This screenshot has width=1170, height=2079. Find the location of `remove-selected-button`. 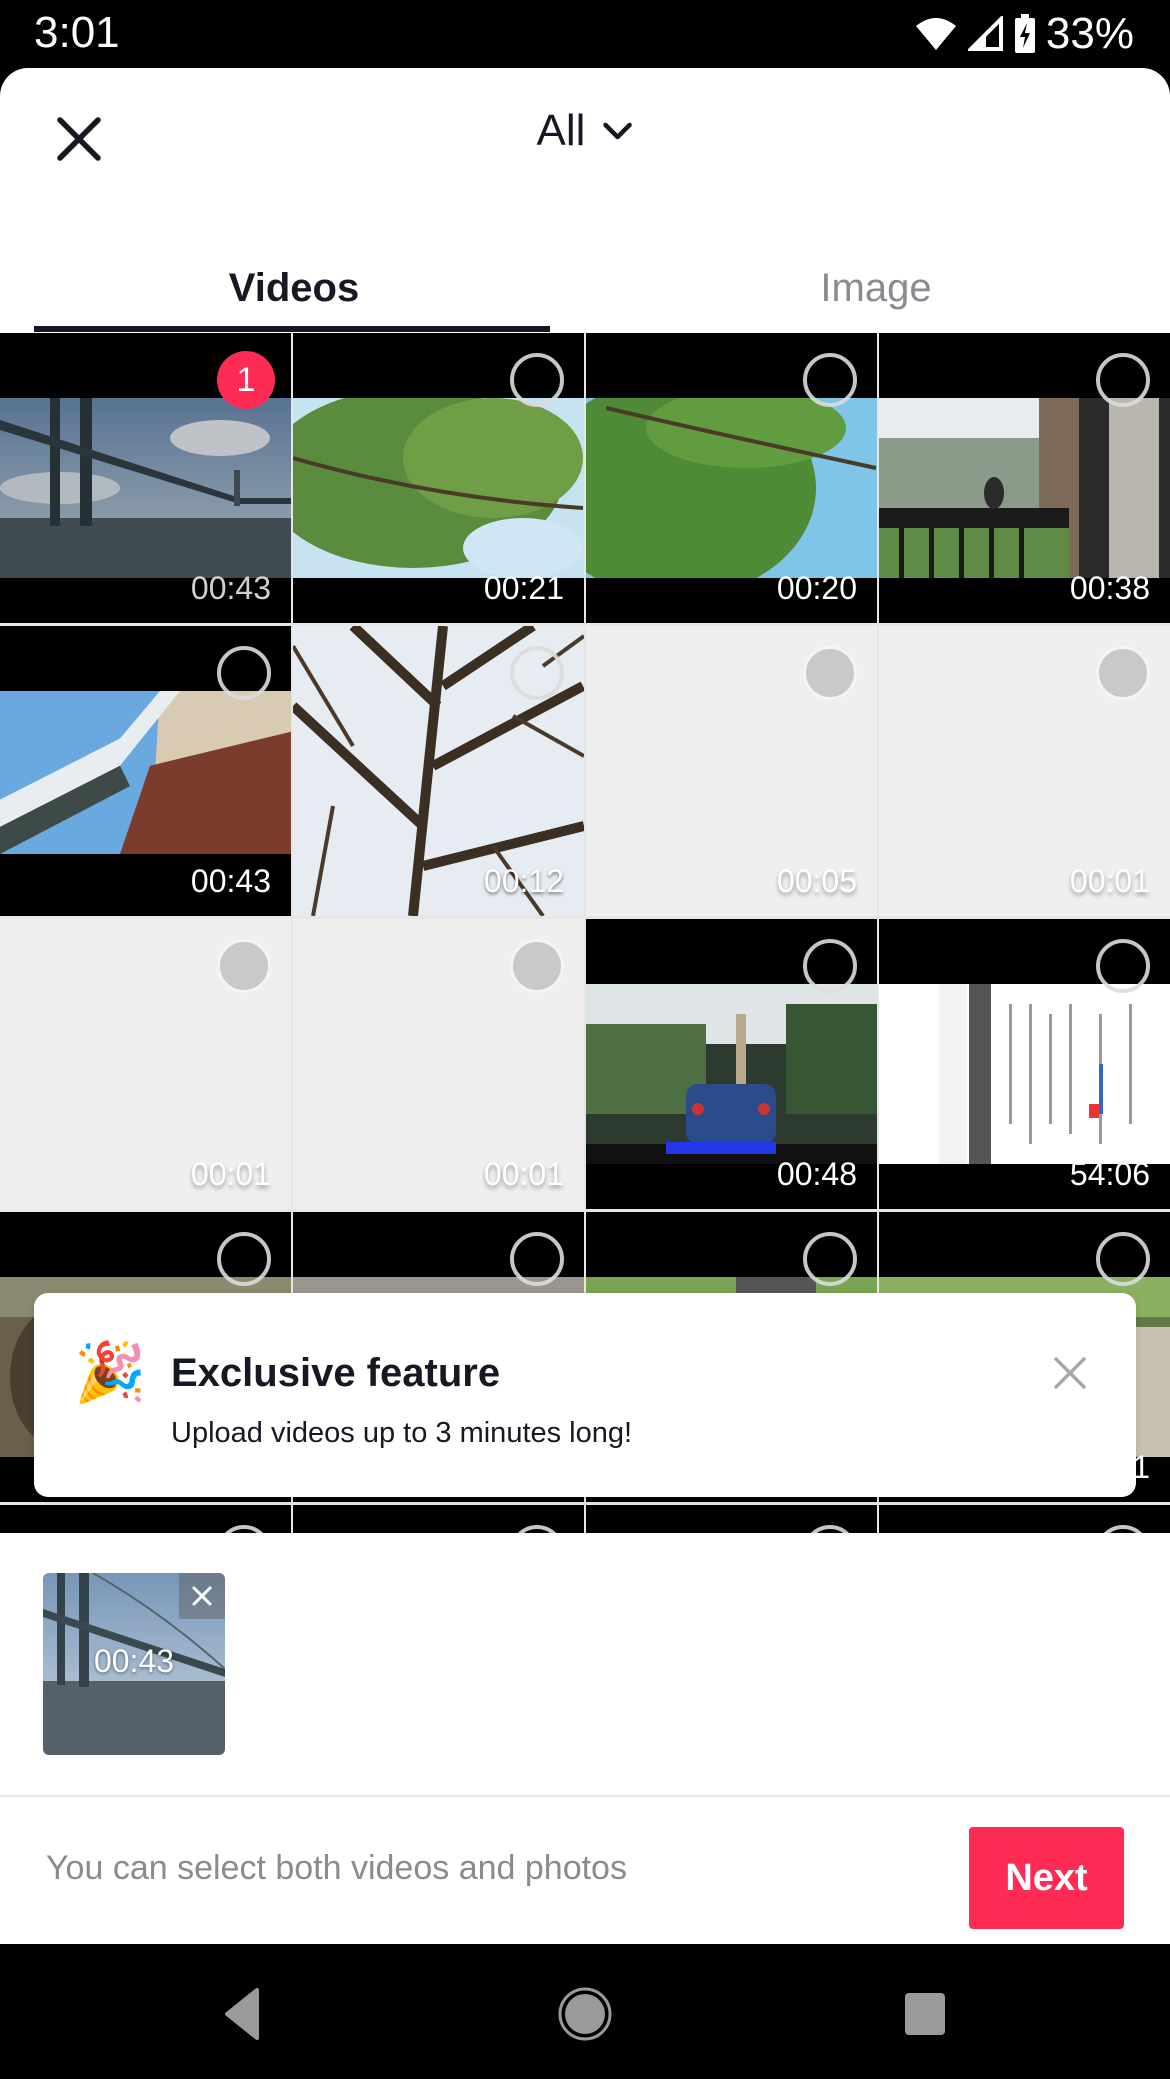

remove-selected-button is located at coordinates (202, 1596).